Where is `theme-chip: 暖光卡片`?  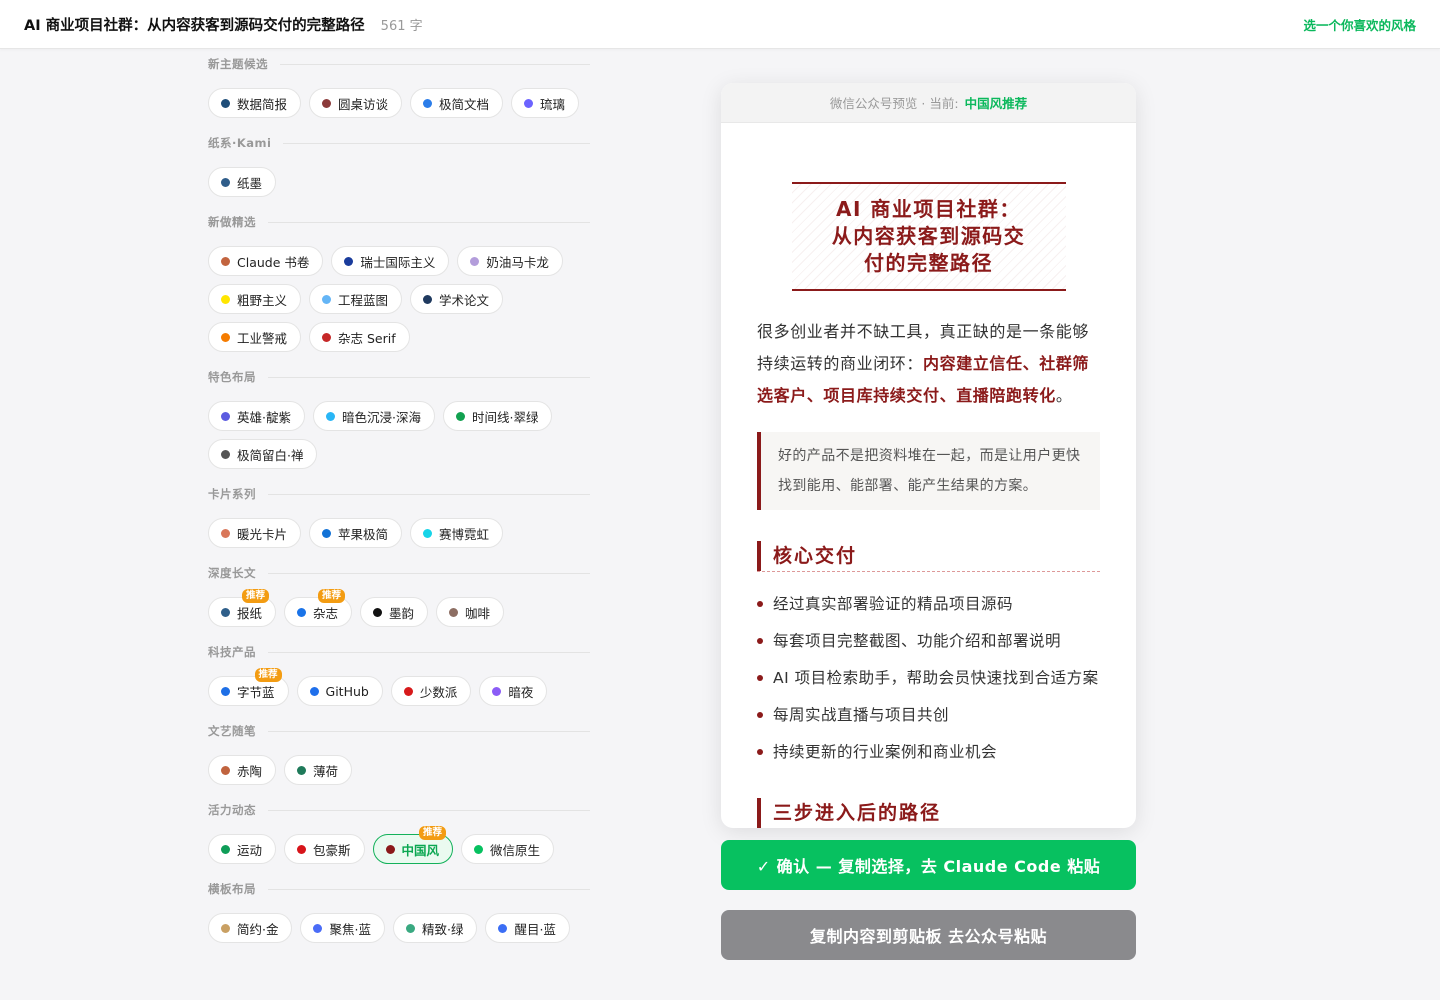
theme-chip: 暖光卡片 is located at coordinates (255, 533).